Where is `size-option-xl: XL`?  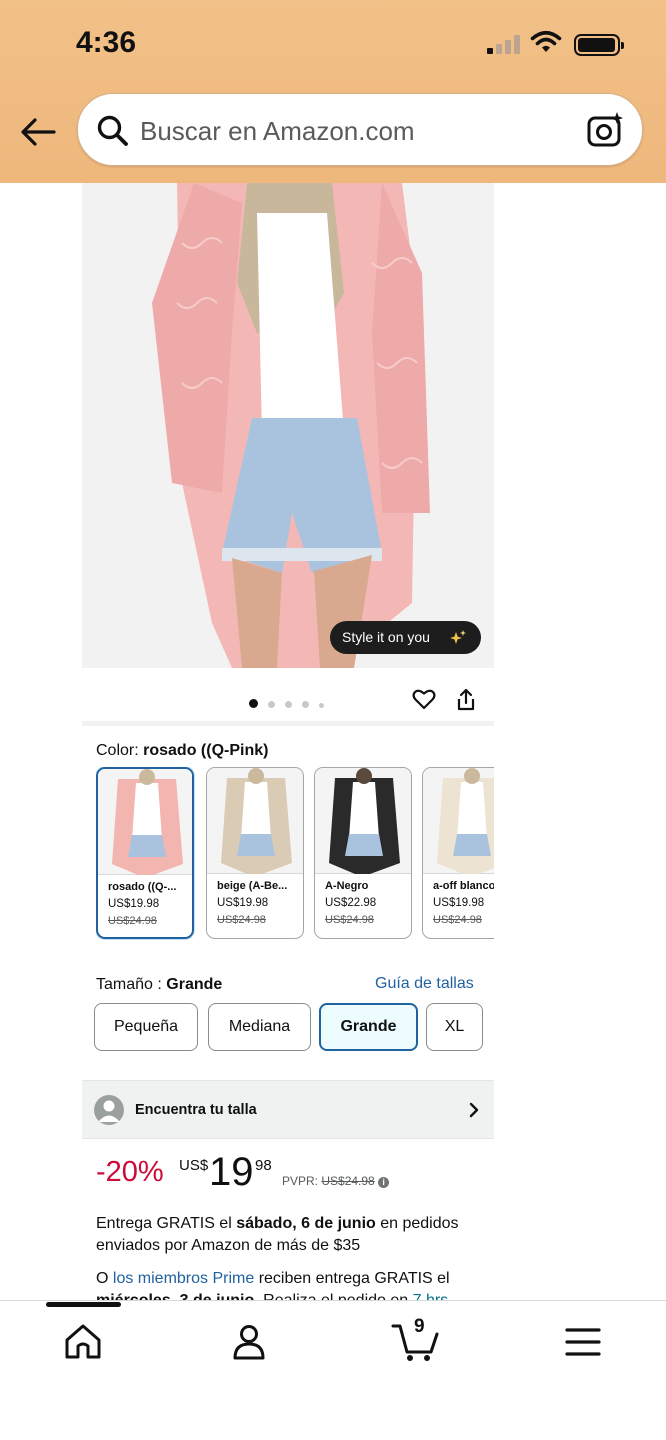
size-option-xl: XL is located at coordinates (454, 1027).